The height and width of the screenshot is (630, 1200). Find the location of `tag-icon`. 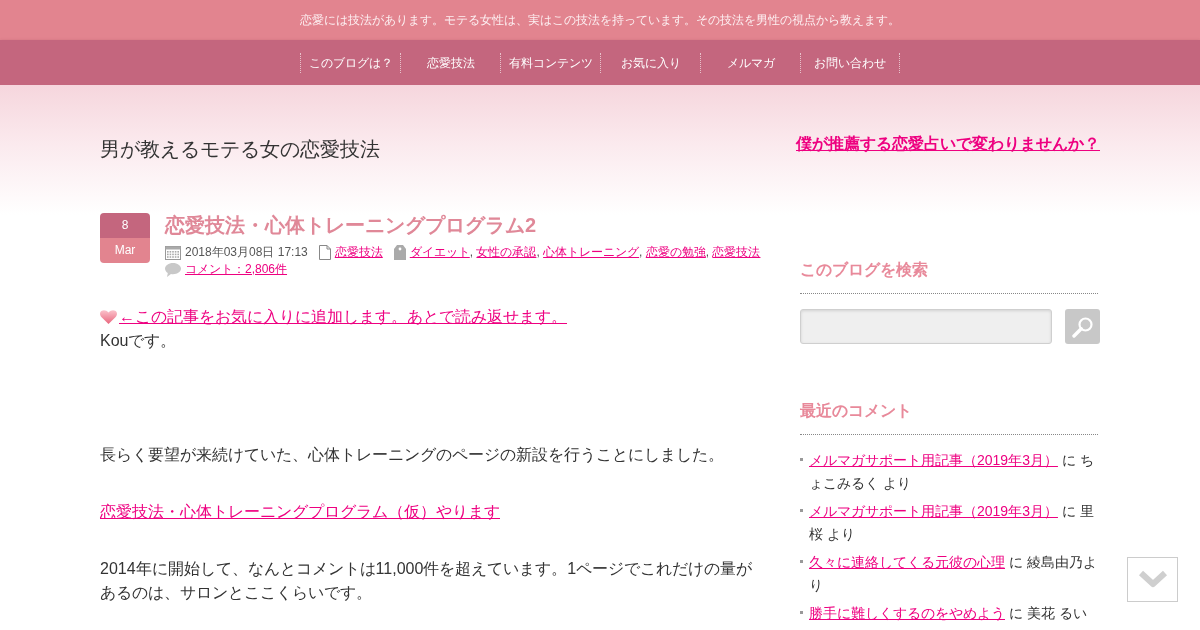

tag-icon is located at coordinates (399, 252).